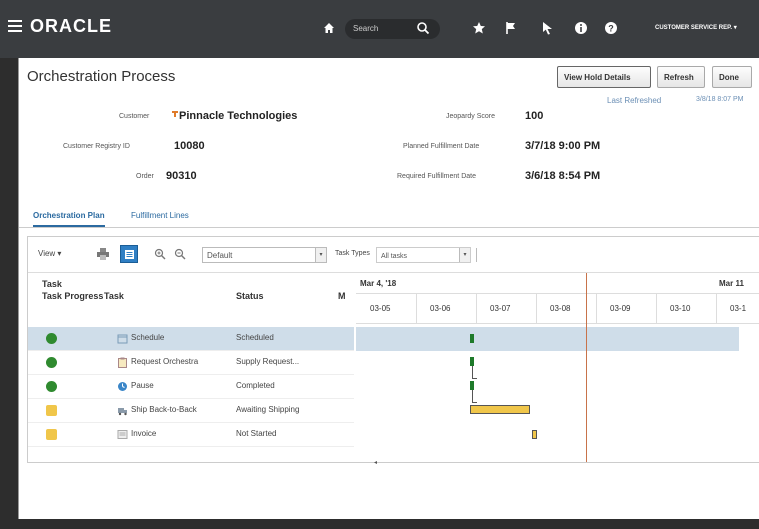  I want to click on flag-icon, so click(511, 28).